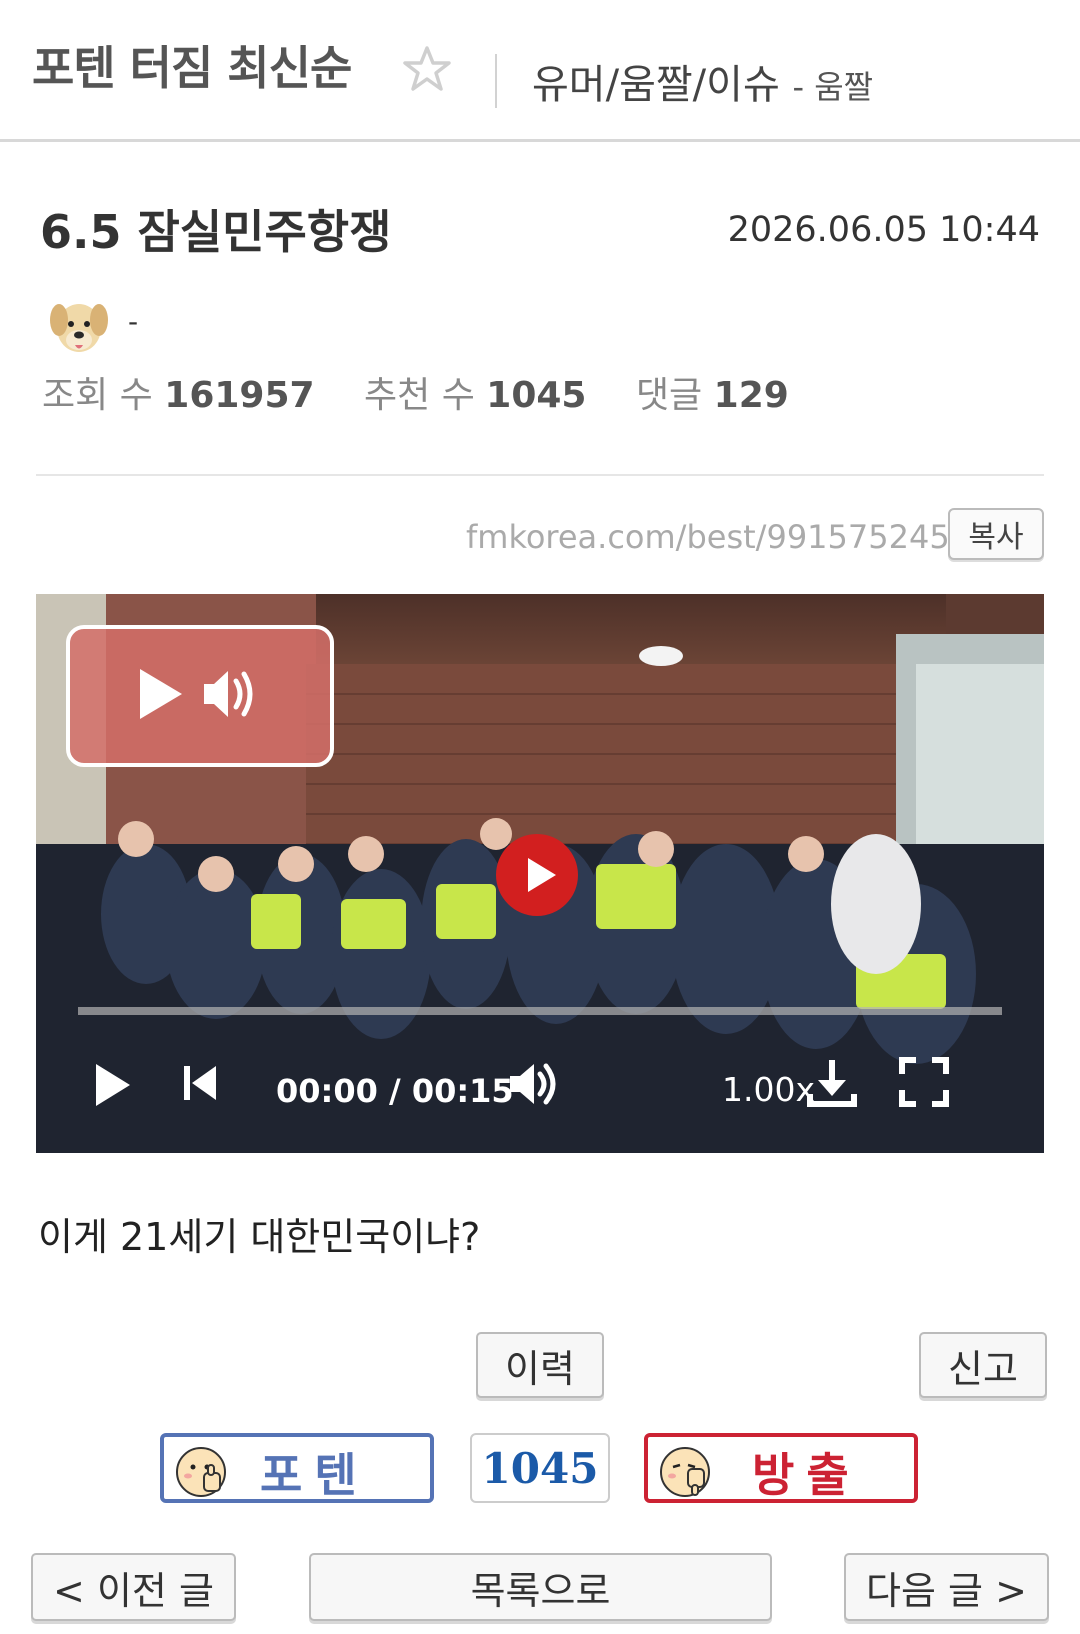 The height and width of the screenshot is (1634, 1080). Describe the element at coordinates (656, 85) in the screenshot. I see `category-label: 유머/움짤/이슈` at that location.